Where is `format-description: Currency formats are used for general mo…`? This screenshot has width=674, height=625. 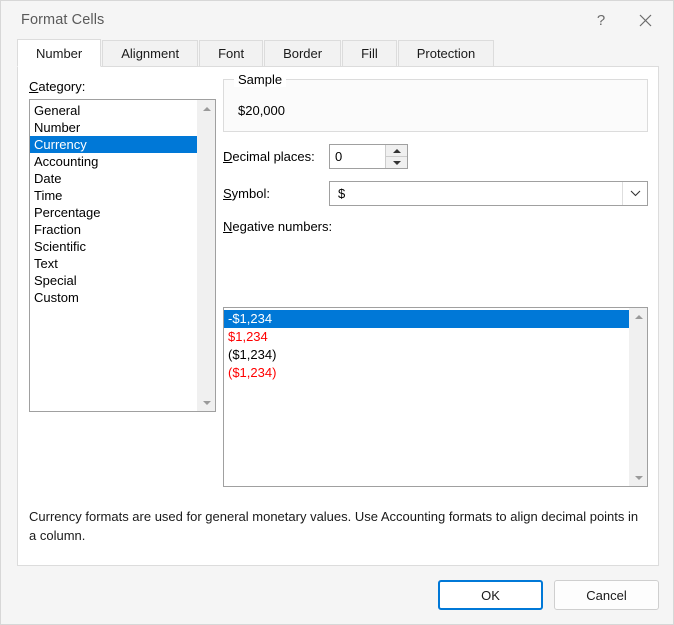
format-description: Currency formats are used for general mo… is located at coordinates (334, 526).